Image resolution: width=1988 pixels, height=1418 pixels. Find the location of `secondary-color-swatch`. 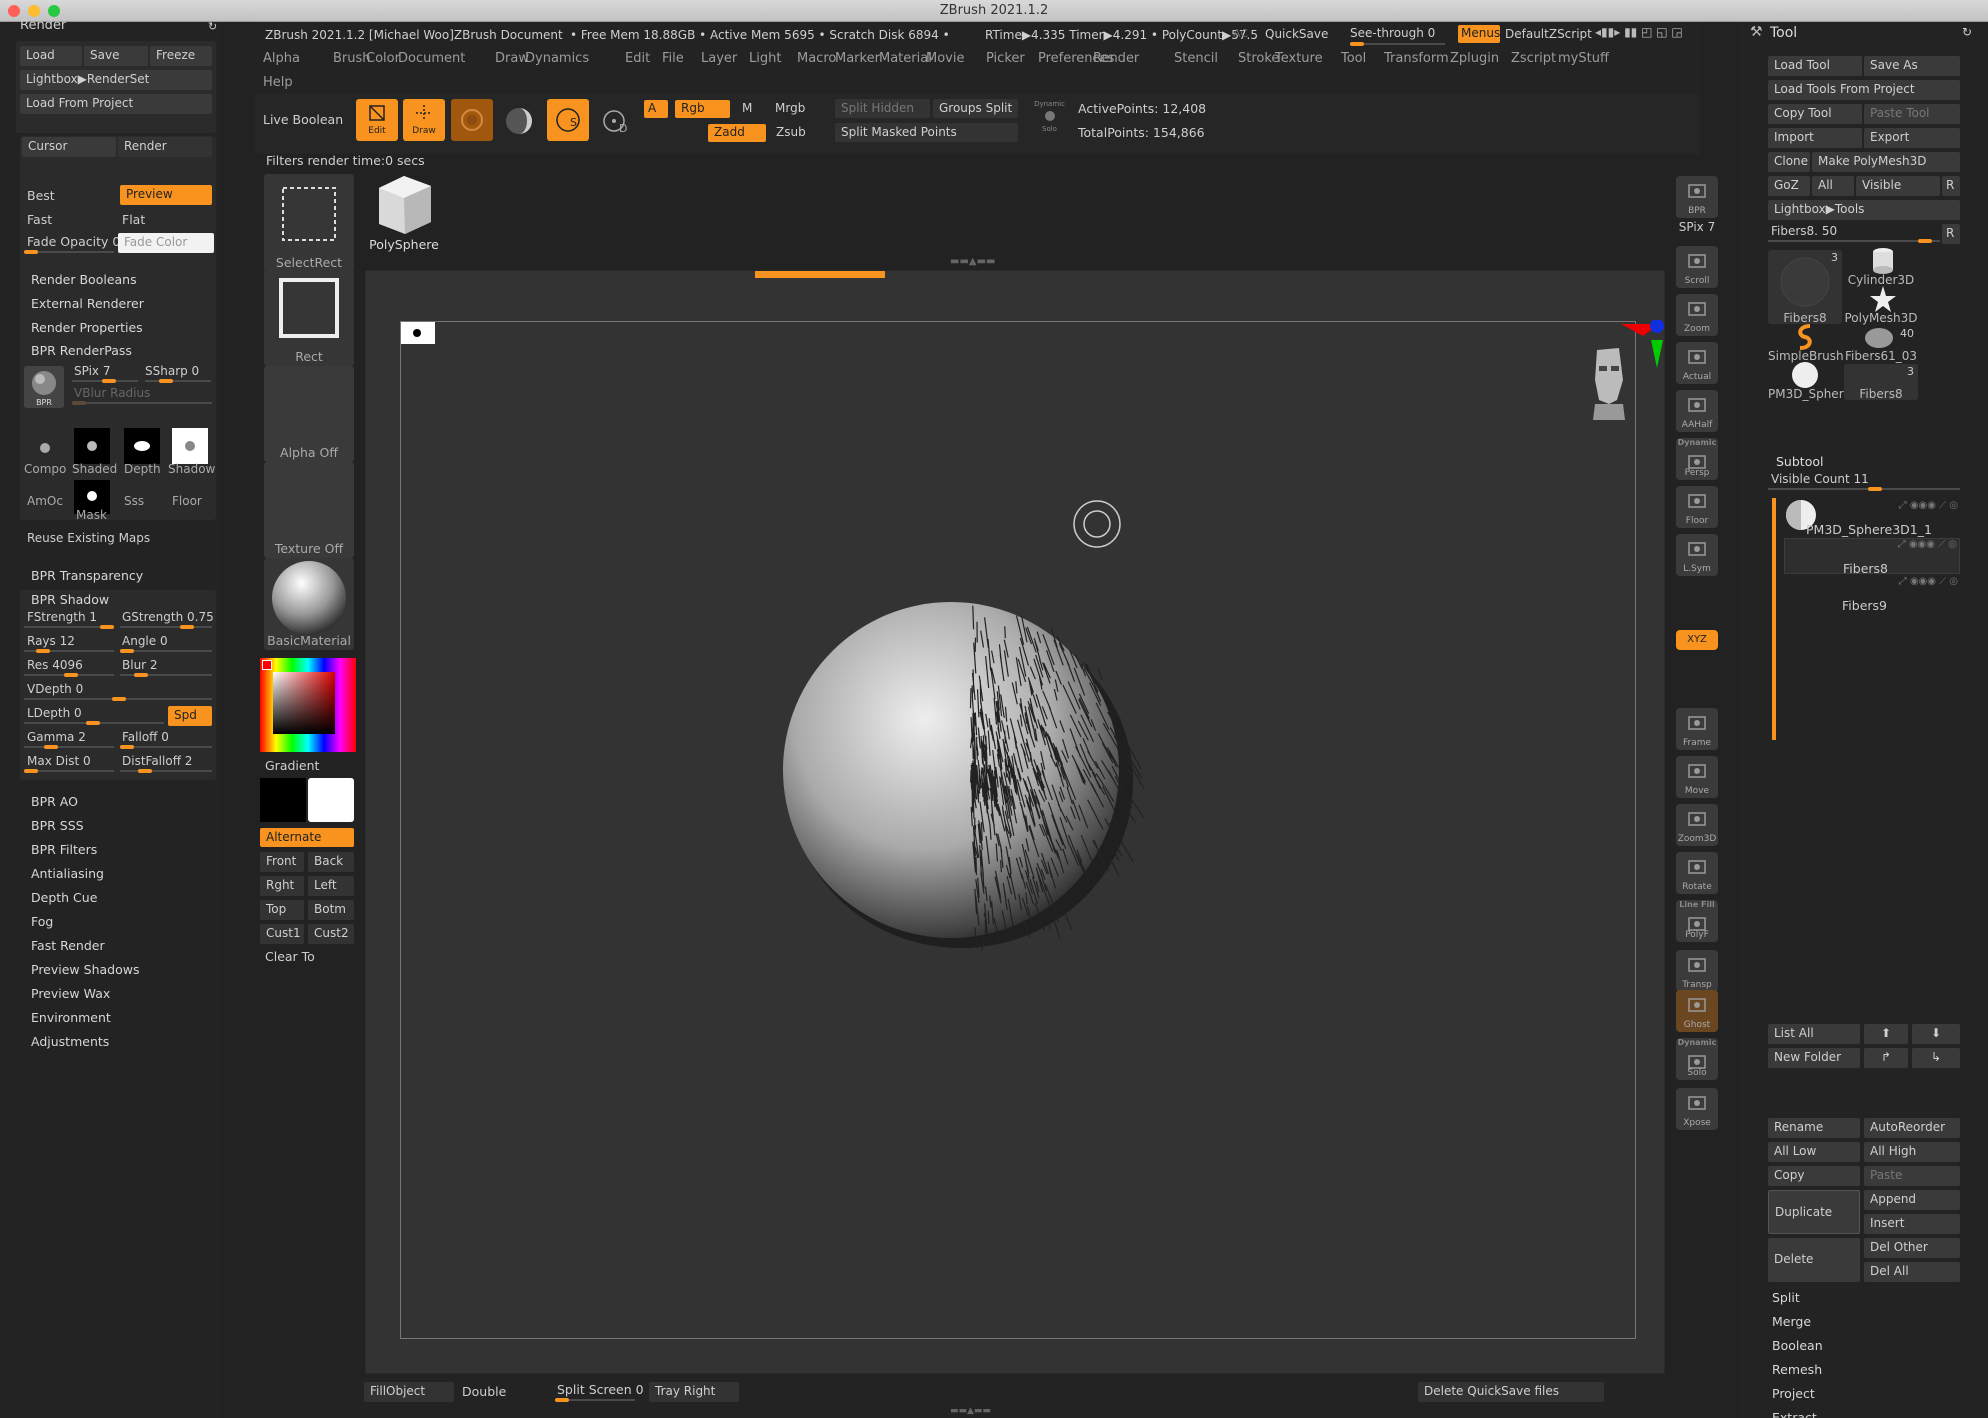

secondary-color-swatch is located at coordinates (331, 800).